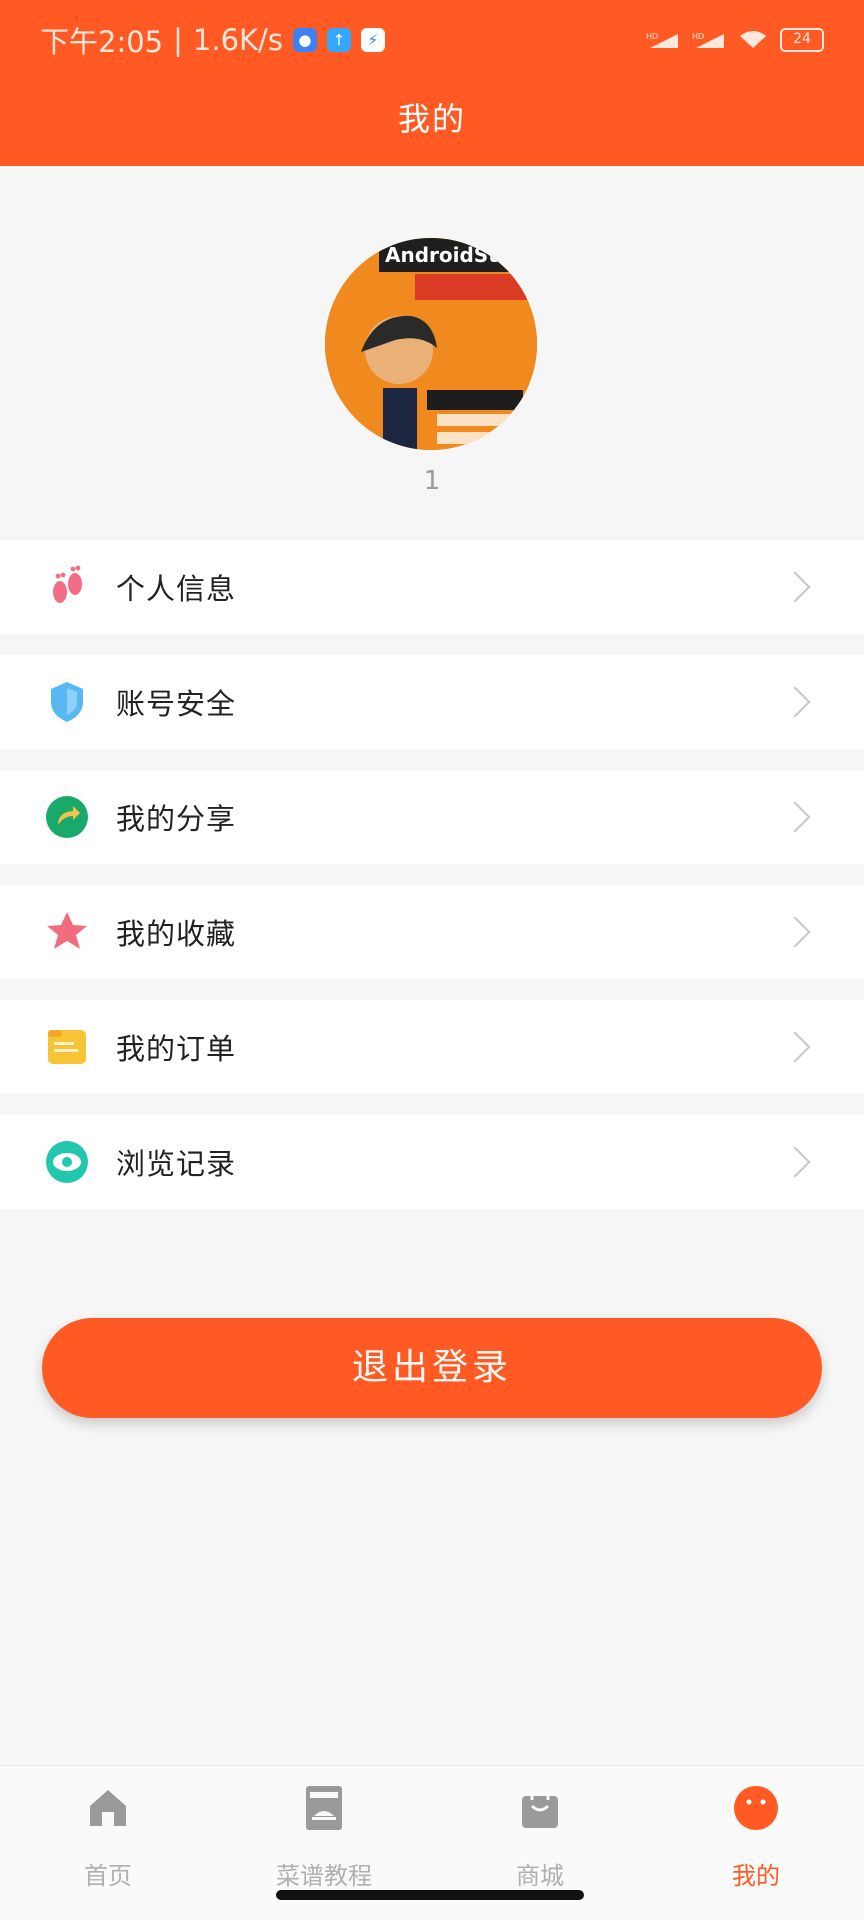 Image resolution: width=864 pixels, height=1920 pixels. Describe the element at coordinates (432, 817) in the screenshot. I see `menu-item-my-share: 我的分享` at that location.